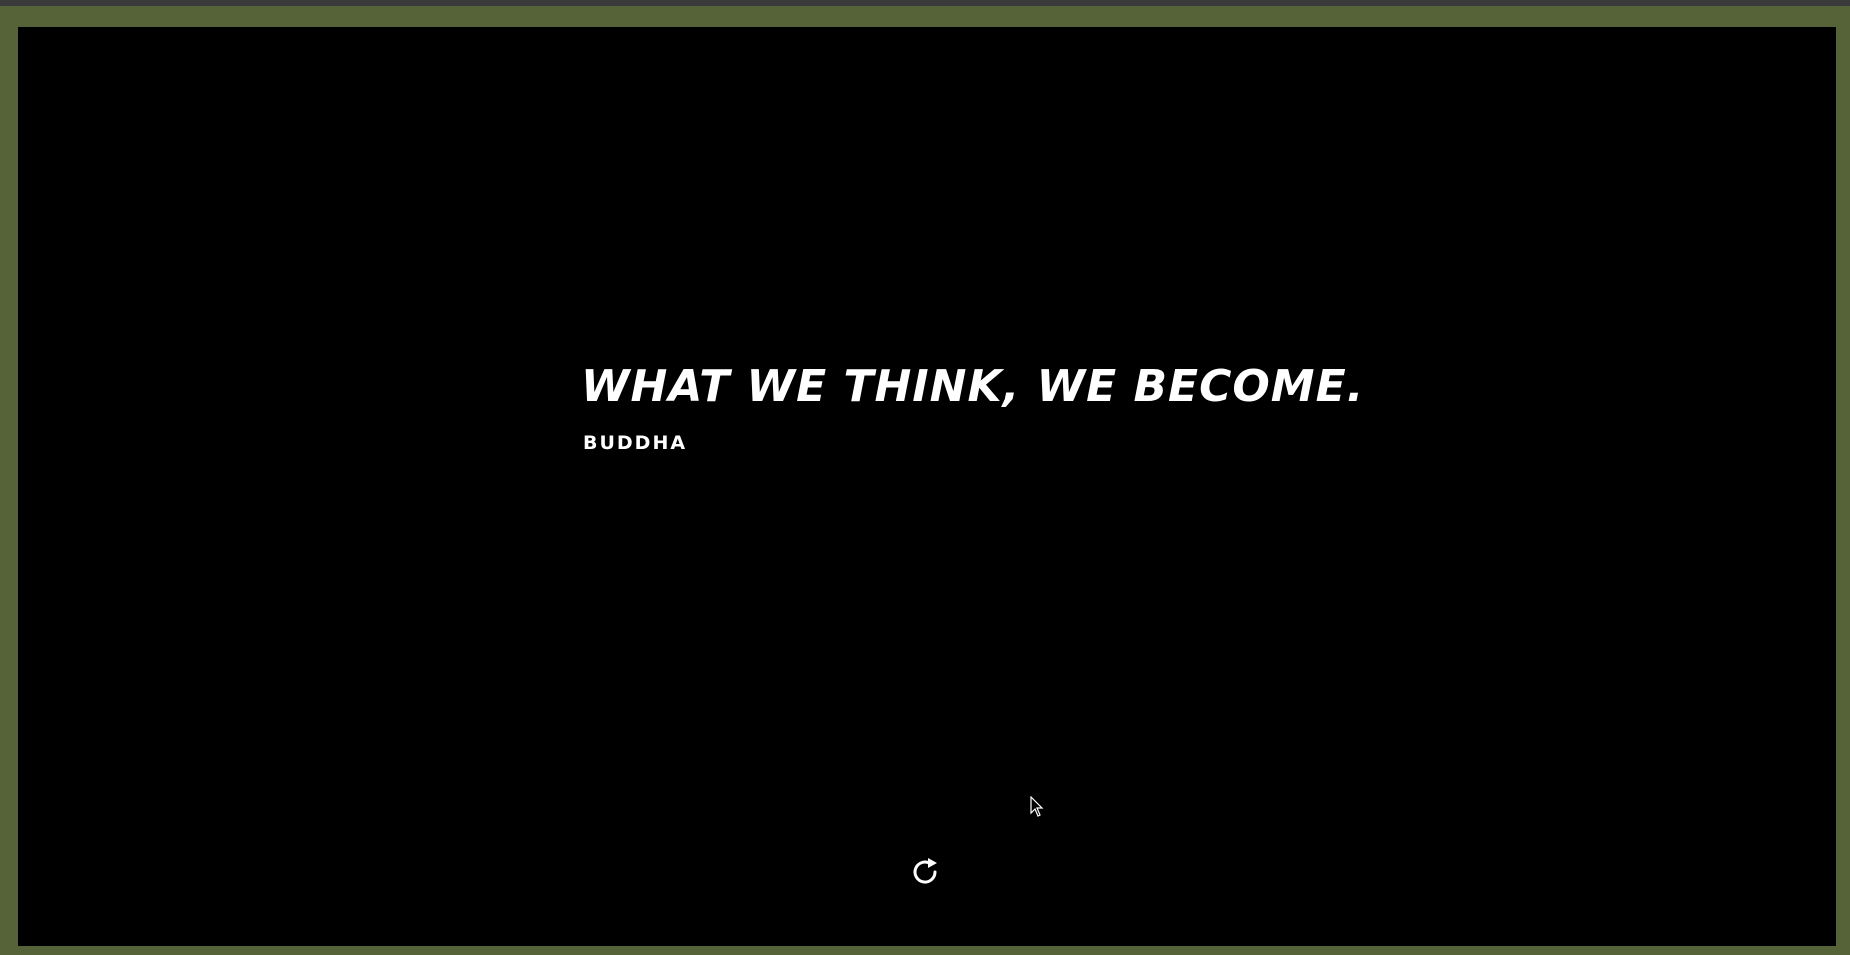  I want to click on refresh-button, so click(925, 872).